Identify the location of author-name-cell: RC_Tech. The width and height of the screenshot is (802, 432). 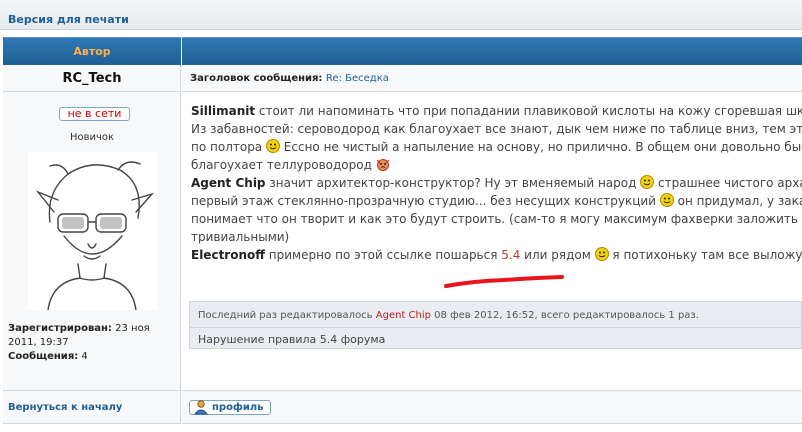
(92, 78).